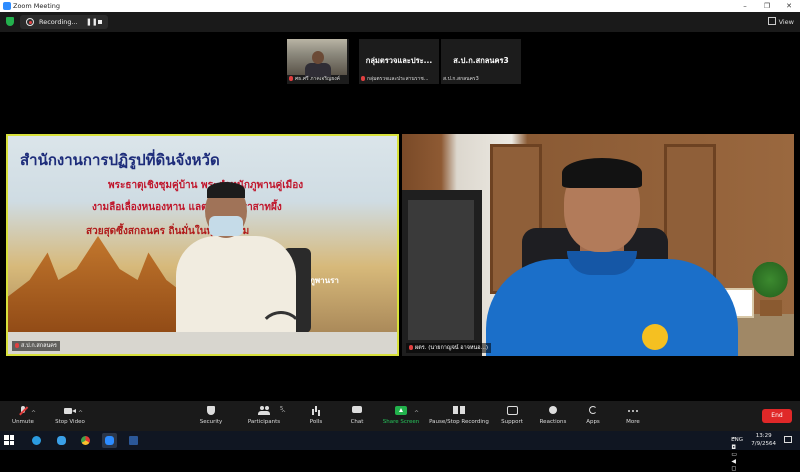 This screenshot has height=472, width=800. What do you see at coordinates (780, 22) in the screenshot?
I see `view-button: View` at bounding box center [780, 22].